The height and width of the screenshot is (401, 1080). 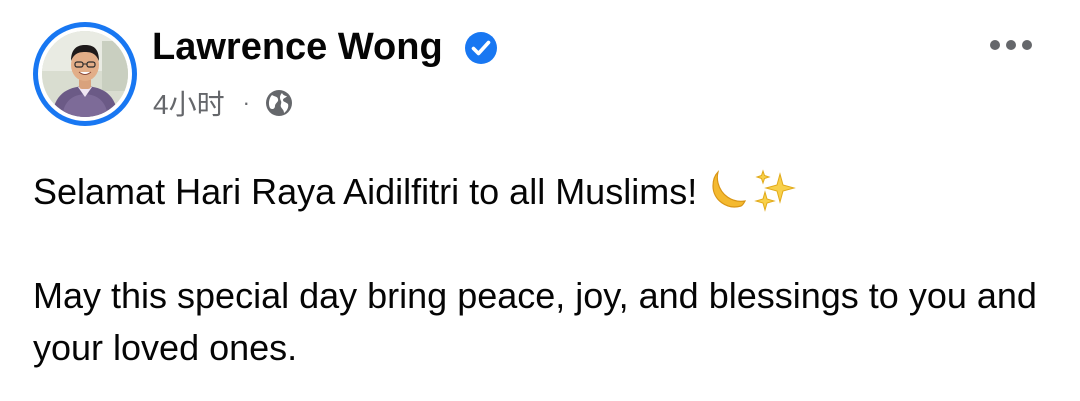 I want to click on profile-photo, so click(x=85, y=74).